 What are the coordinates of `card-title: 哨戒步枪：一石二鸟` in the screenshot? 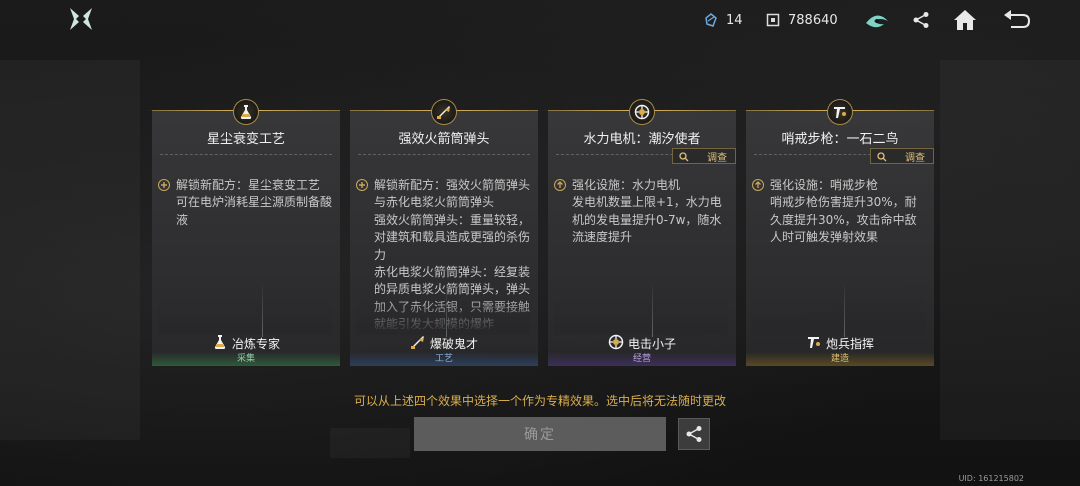 It's located at (840, 139).